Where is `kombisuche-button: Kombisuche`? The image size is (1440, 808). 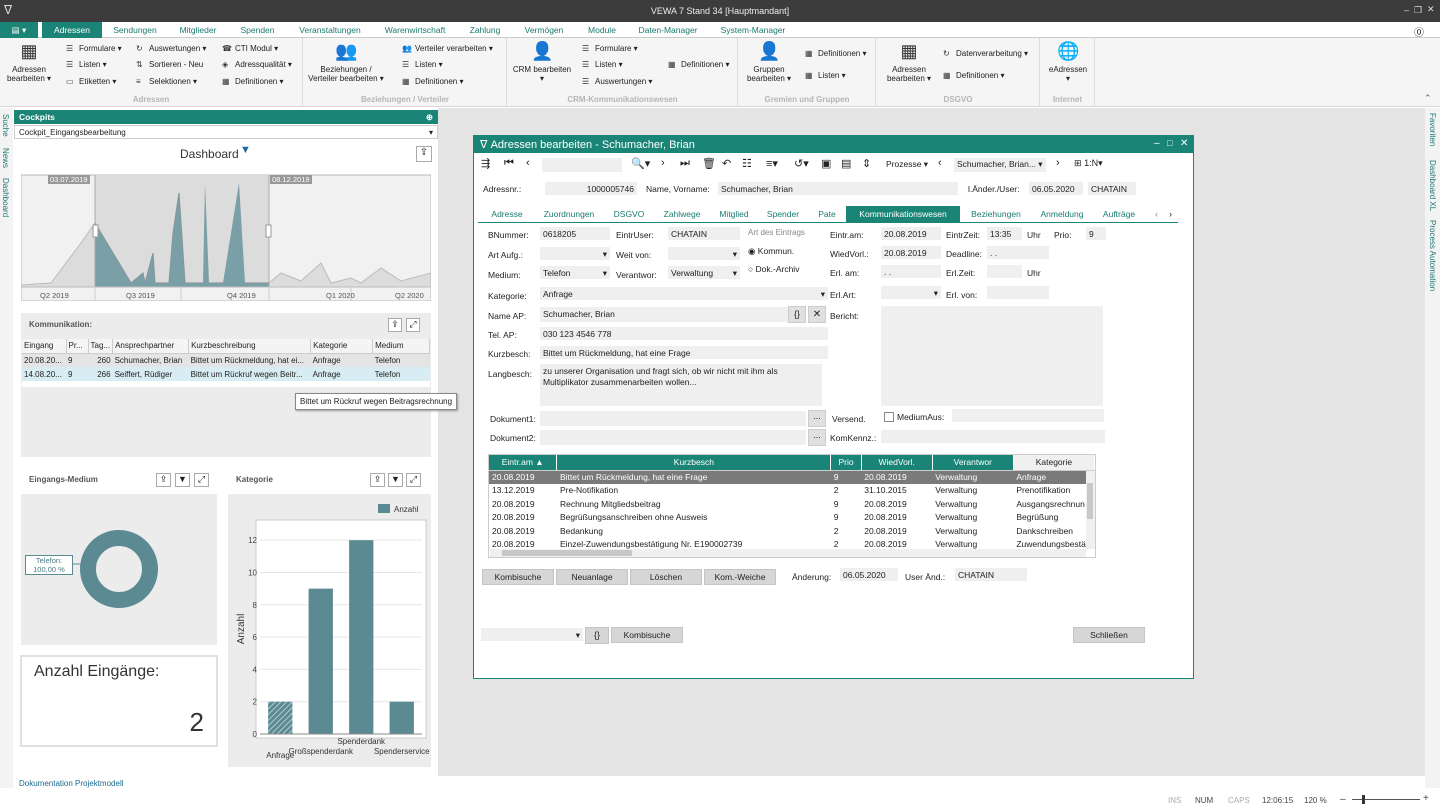
kombisuche-button: Kombisuche is located at coordinates (518, 577).